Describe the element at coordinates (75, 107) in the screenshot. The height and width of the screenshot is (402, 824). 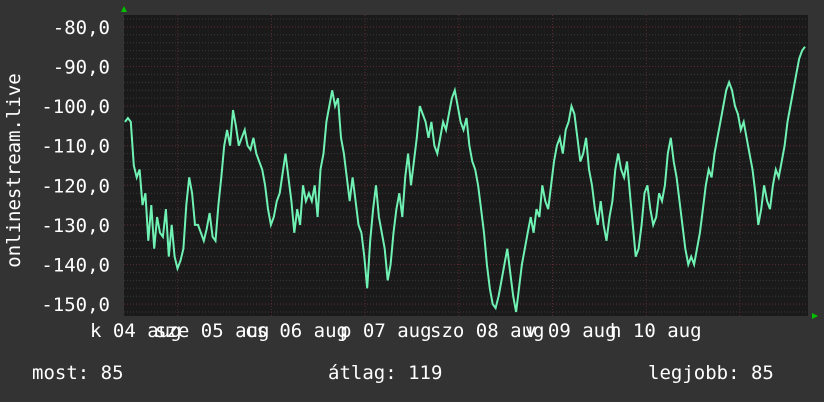
I see `y-tick-label: -100,0` at that location.